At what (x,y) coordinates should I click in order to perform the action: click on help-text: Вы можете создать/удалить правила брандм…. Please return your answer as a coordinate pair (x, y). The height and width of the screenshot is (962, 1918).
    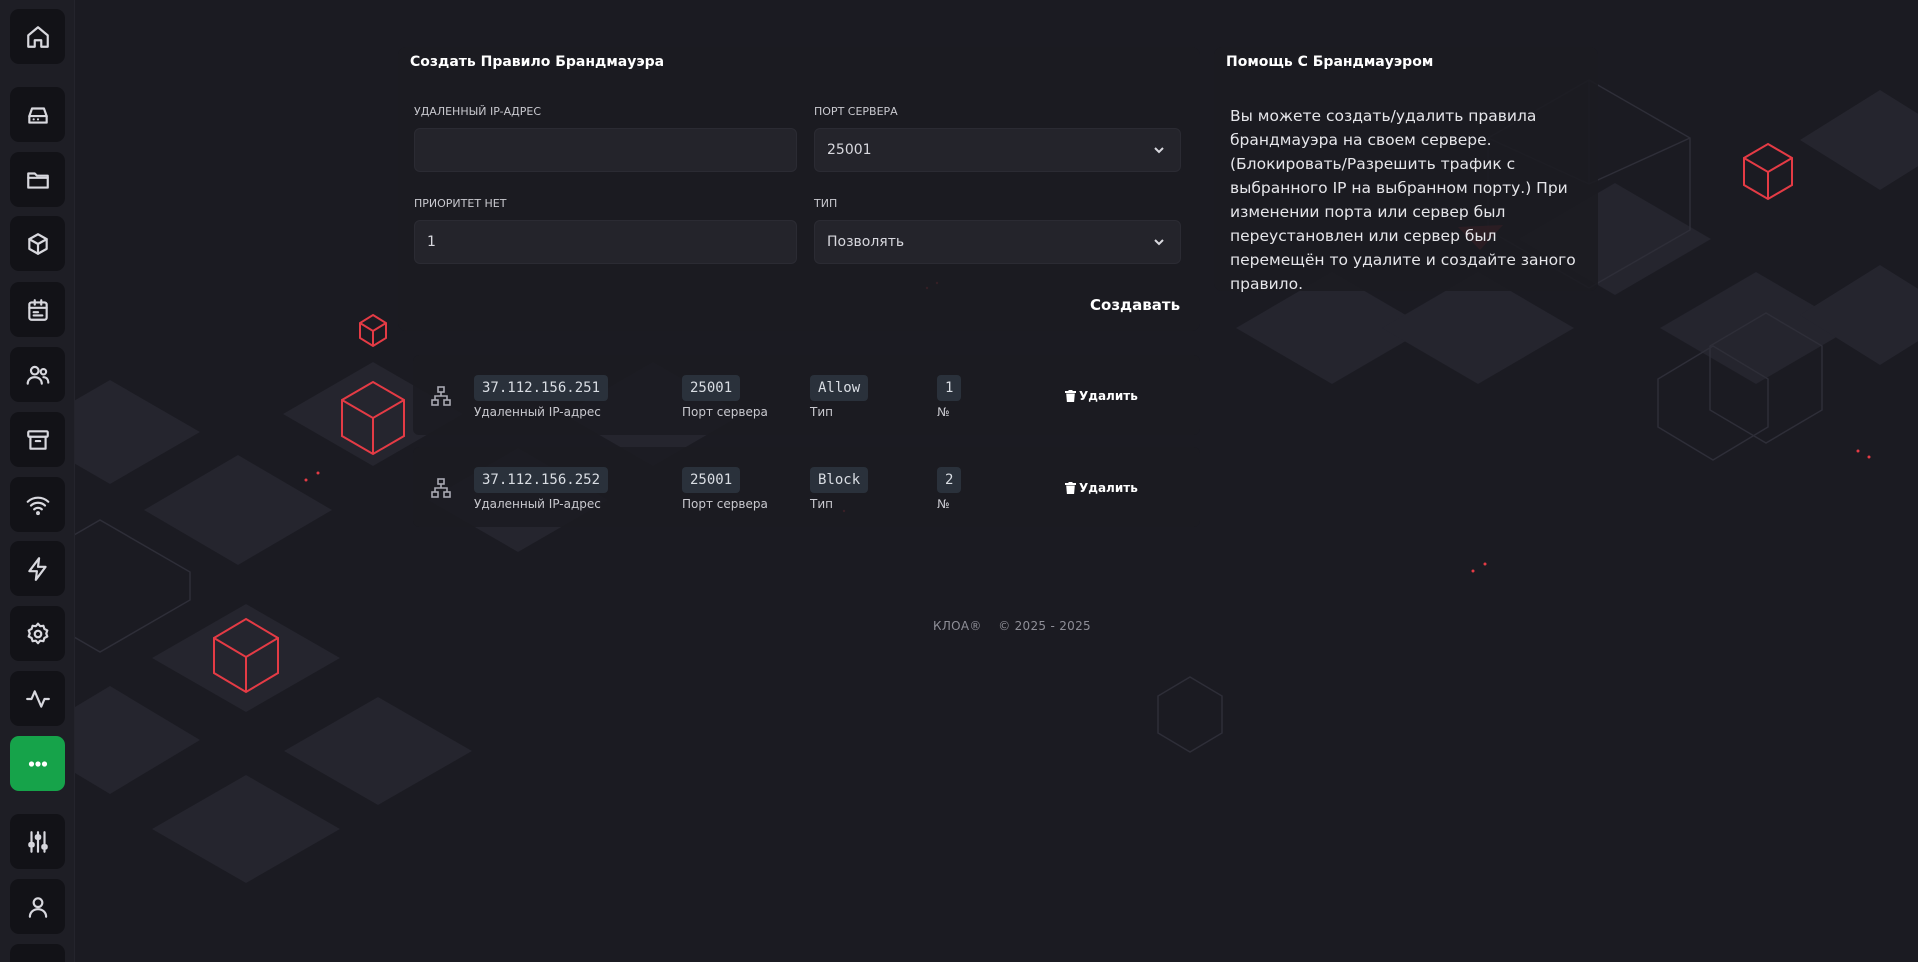
    Looking at the image, I should click on (1403, 200).